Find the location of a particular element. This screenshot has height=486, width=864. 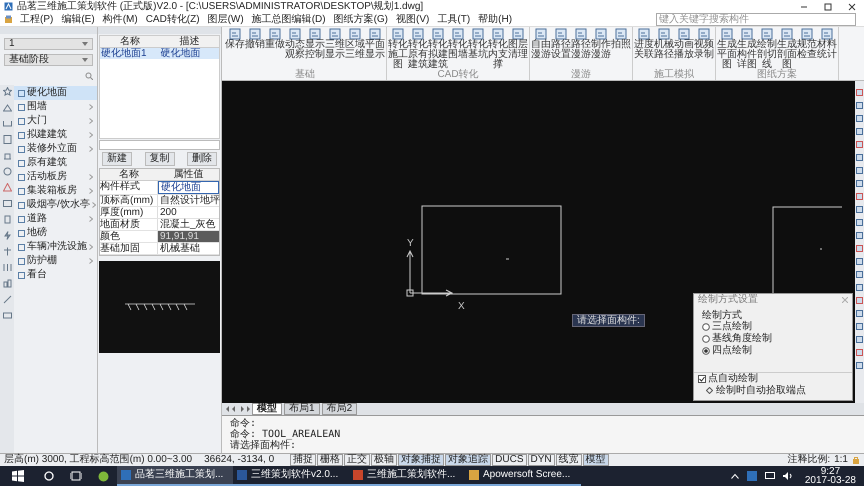

status-toggle: 对象捕捉 is located at coordinates (421, 460).